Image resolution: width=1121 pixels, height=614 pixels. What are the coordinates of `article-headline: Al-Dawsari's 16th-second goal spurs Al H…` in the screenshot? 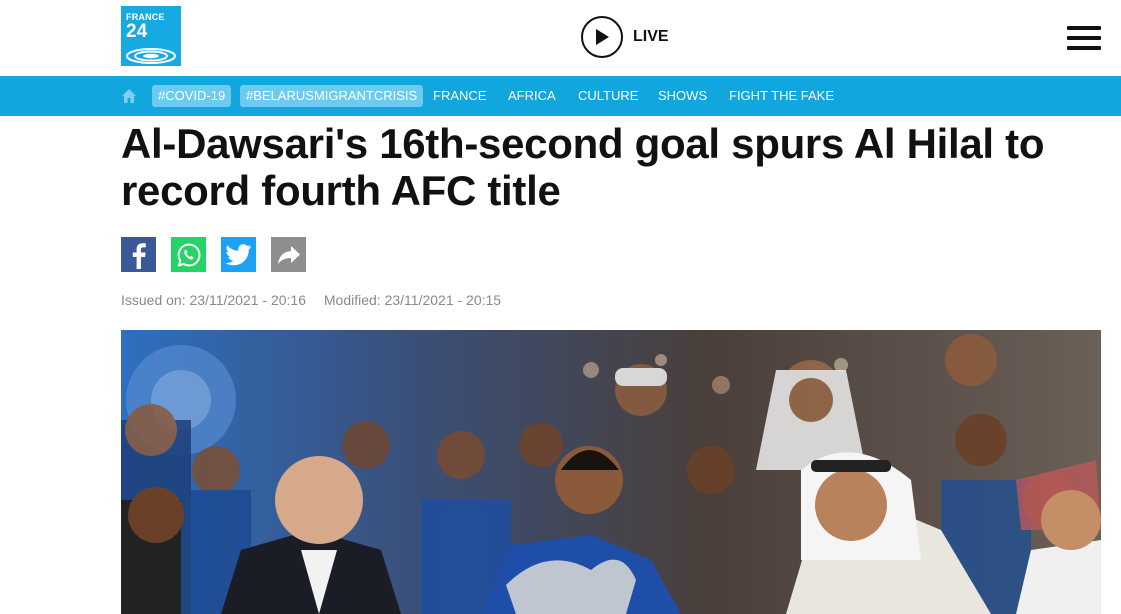 It's located at (583, 167).